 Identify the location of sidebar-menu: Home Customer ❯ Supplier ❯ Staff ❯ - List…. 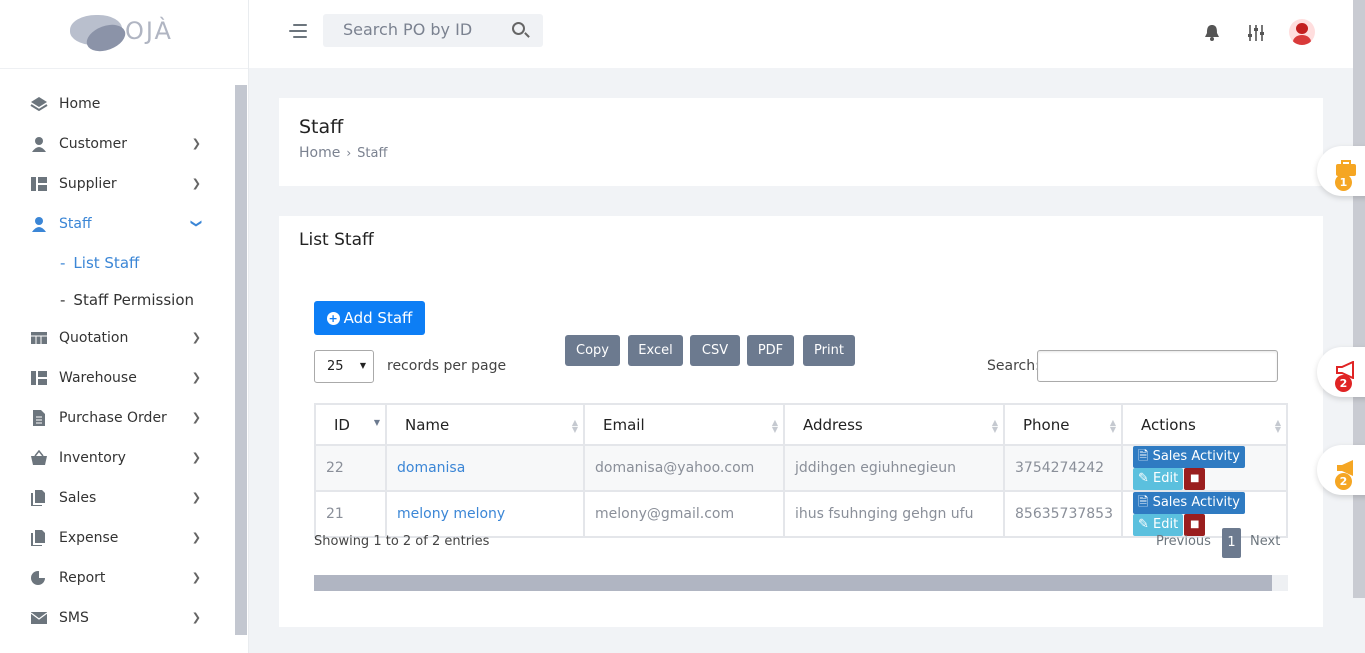
(117, 361).